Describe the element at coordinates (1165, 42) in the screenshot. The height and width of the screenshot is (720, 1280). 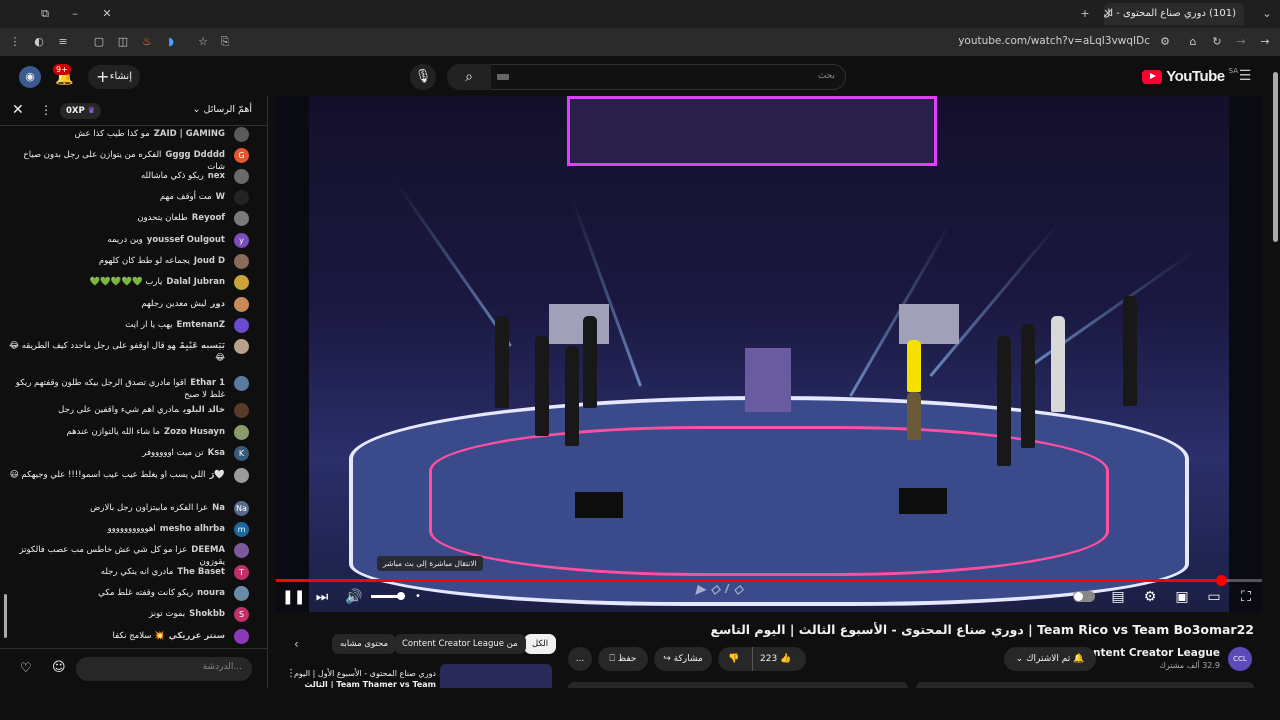
I see `site-settings-icon: ⚙` at that location.